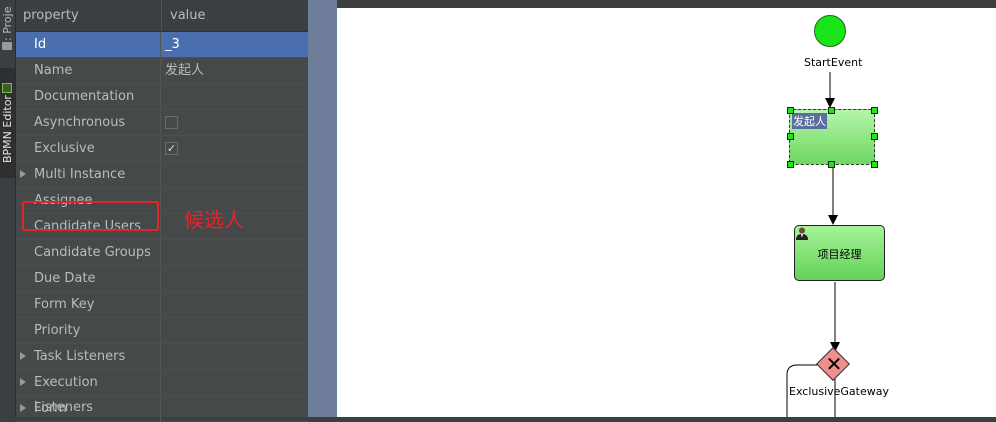  What do you see at coordinates (834, 364) in the screenshot?
I see `gateway-x-icon: ✕` at bounding box center [834, 364].